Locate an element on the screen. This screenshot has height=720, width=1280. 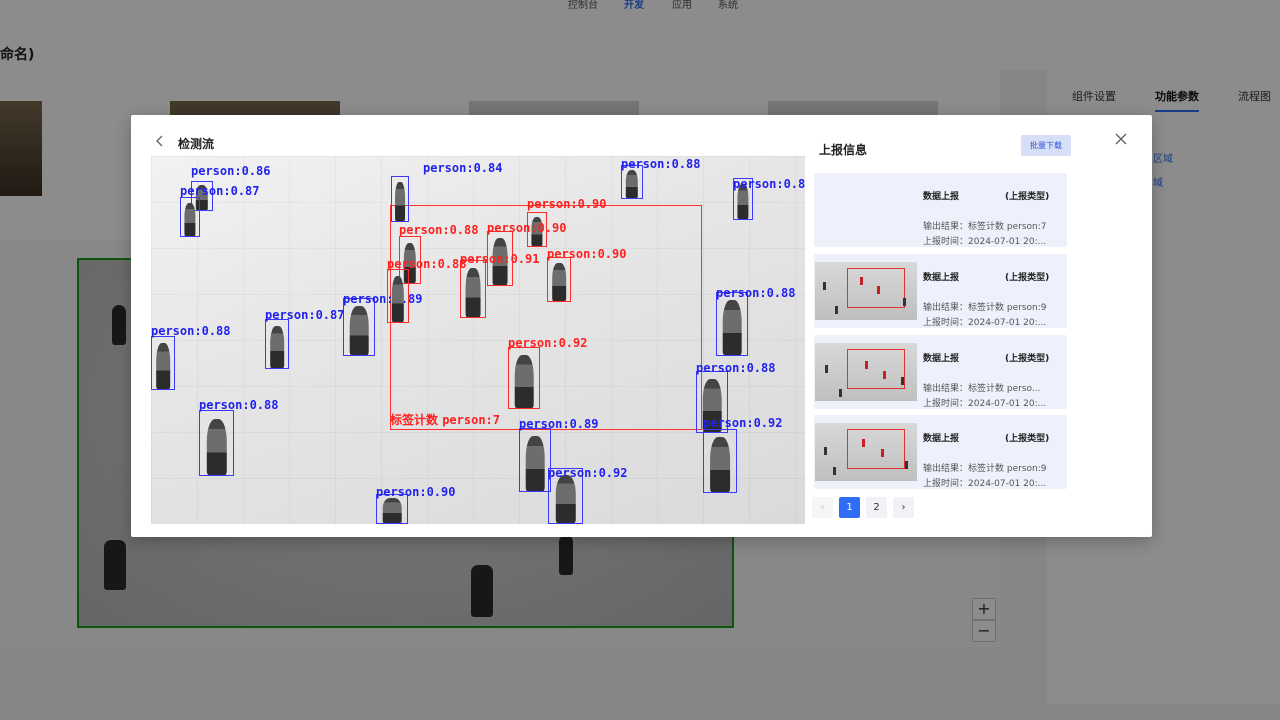
zone-caption: 标签计数 person:7 is located at coordinates (445, 419).